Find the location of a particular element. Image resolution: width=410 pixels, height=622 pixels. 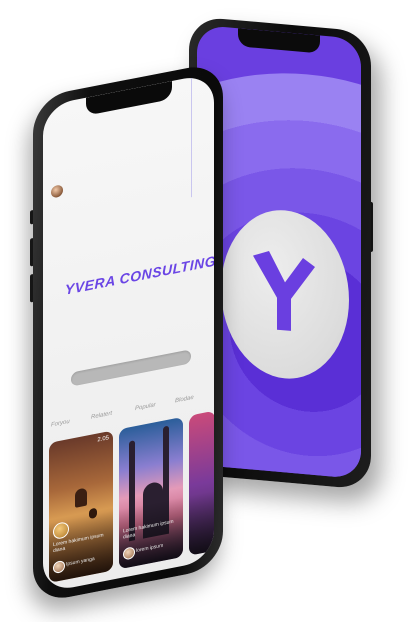

tab-popular: Popular is located at coordinates (145, 407).